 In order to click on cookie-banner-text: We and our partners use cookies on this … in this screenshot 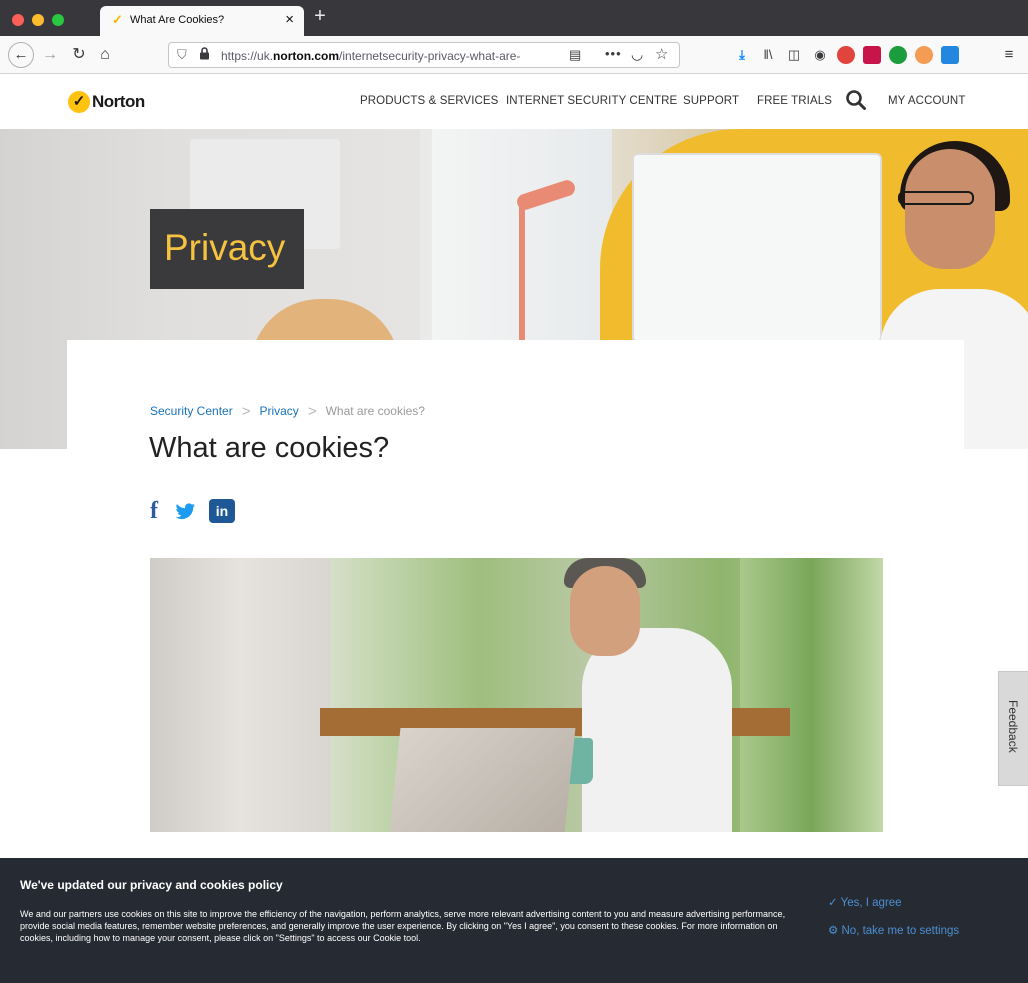, I will do `click(403, 926)`.